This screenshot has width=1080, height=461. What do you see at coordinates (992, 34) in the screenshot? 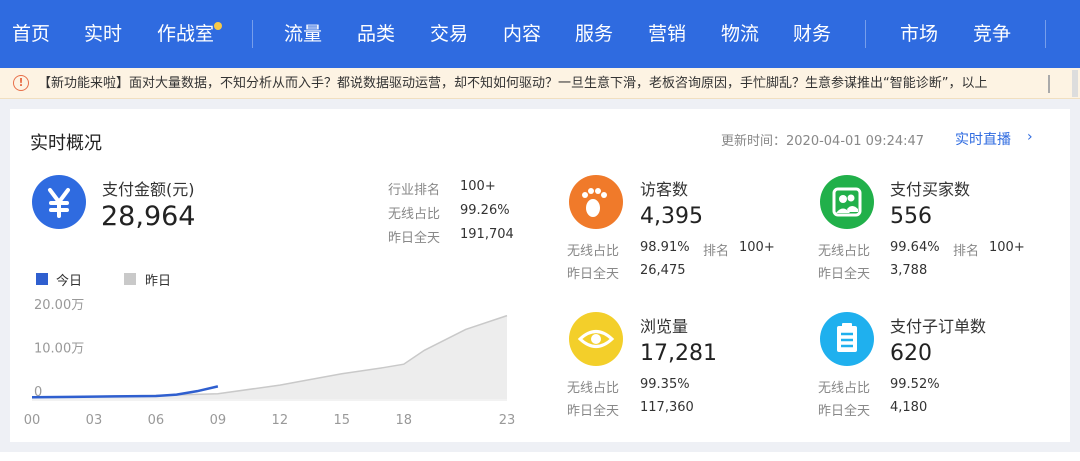
I see `nav-item-competition: 竞争` at bounding box center [992, 34].